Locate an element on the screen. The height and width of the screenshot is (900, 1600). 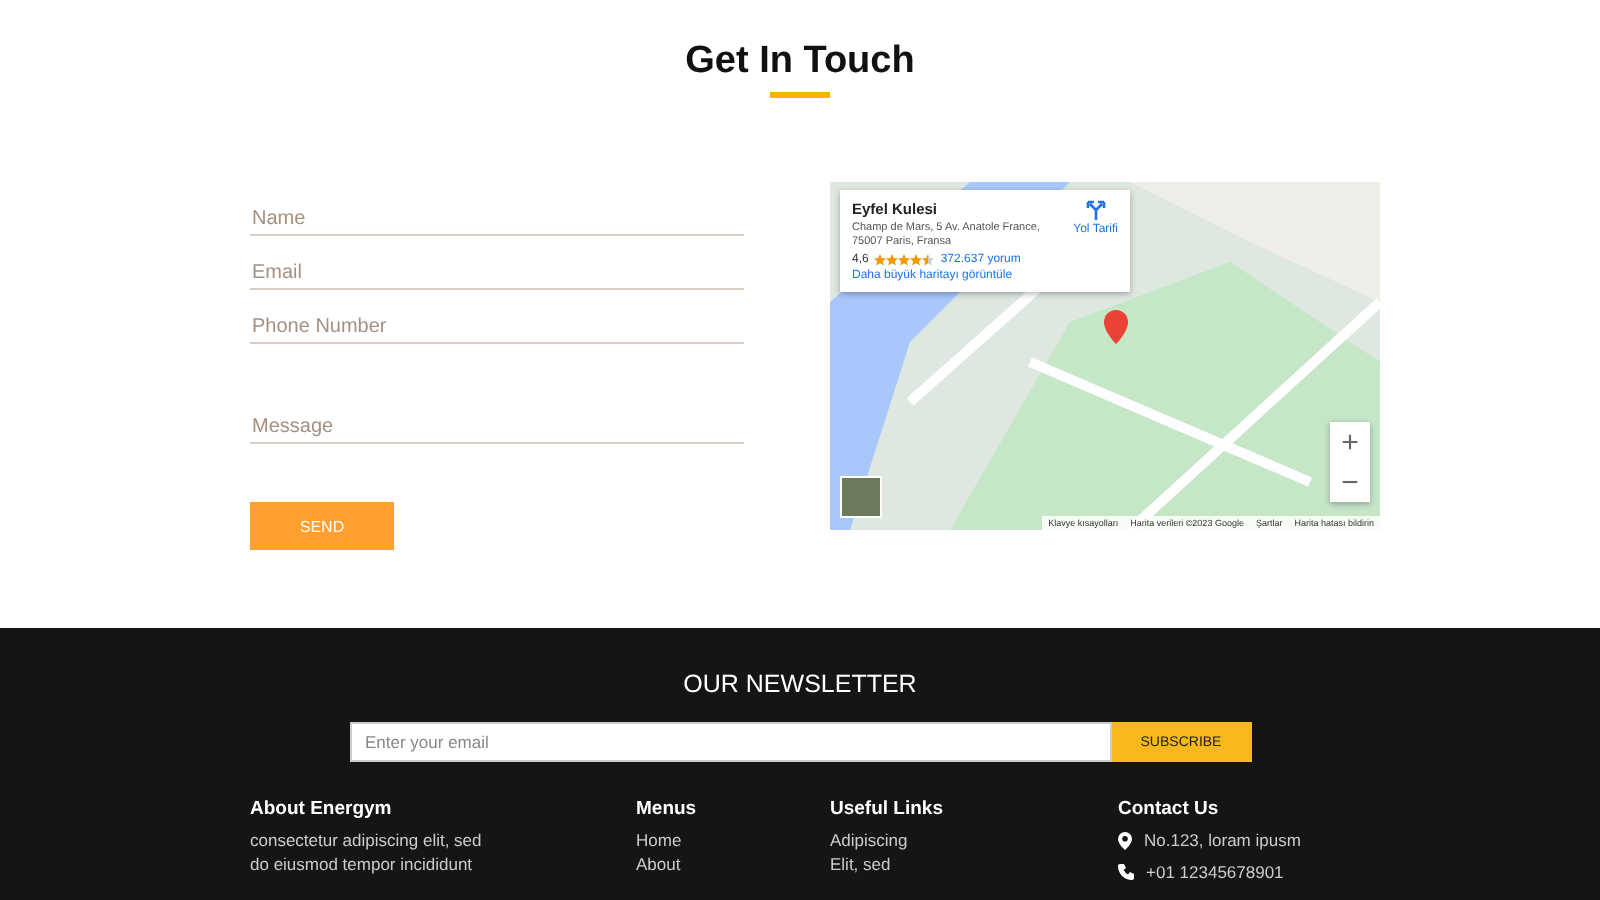
text-field: Name is located at coordinates (497, 220).